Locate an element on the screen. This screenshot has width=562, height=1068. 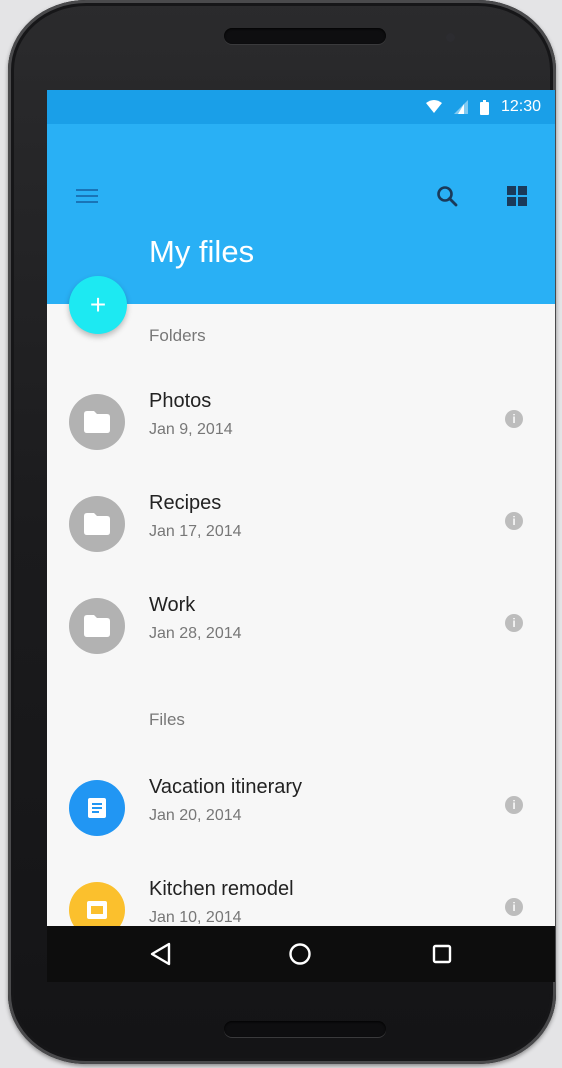
battery-icon is located at coordinates (484, 107).